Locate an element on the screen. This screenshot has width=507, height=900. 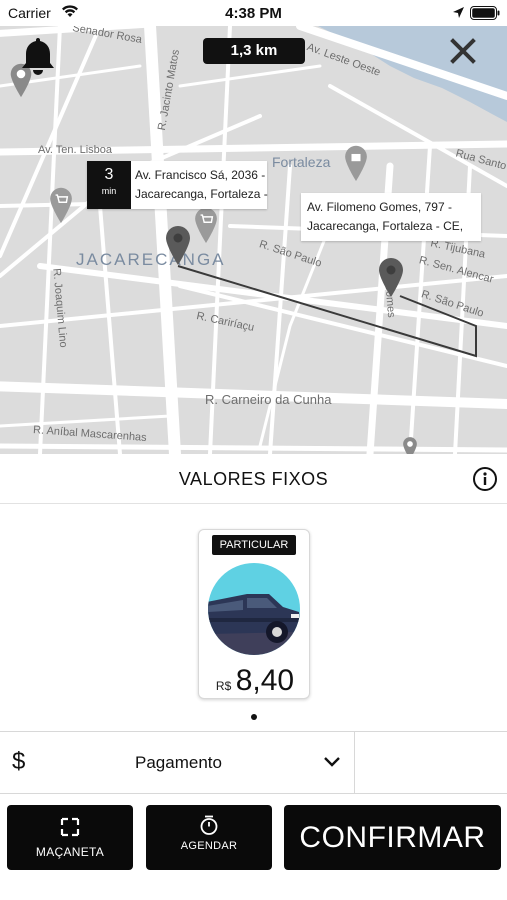
location-arrow-icon is located at coordinates (458, 12).